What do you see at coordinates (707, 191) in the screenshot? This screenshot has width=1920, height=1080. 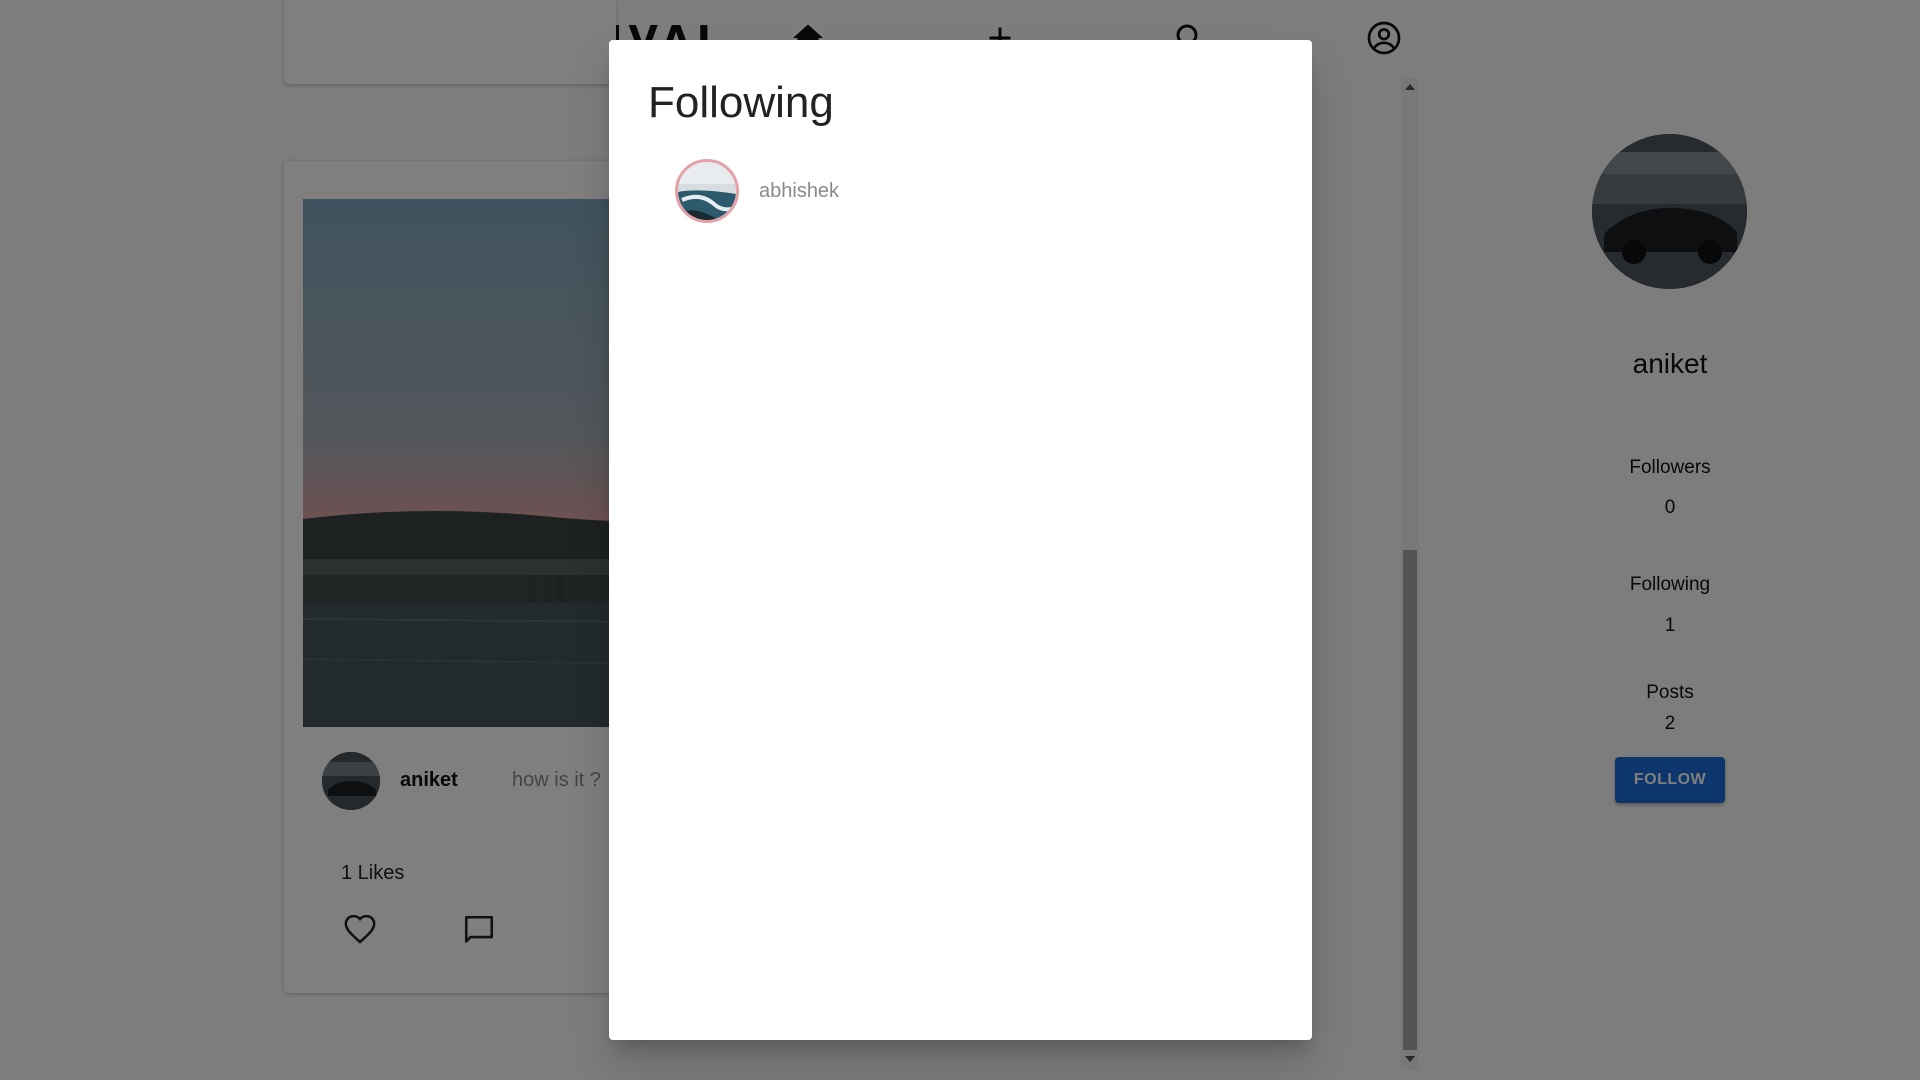 I see `following-user-avatar` at bounding box center [707, 191].